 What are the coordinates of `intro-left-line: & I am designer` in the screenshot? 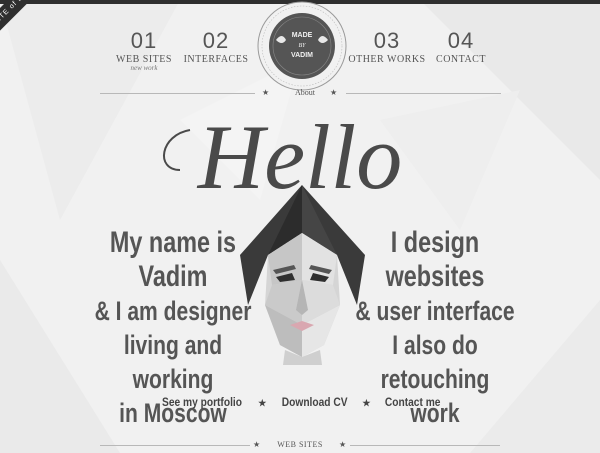 It's located at (173, 311).